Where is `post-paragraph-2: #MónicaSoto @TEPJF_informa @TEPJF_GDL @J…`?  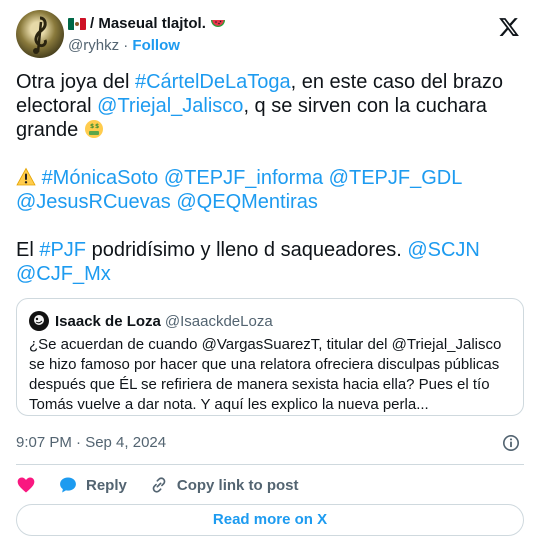 post-paragraph-2: #MónicaSoto @TEPJF_informa @TEPJF_GDL @J… is located at coordinates (266, 190).